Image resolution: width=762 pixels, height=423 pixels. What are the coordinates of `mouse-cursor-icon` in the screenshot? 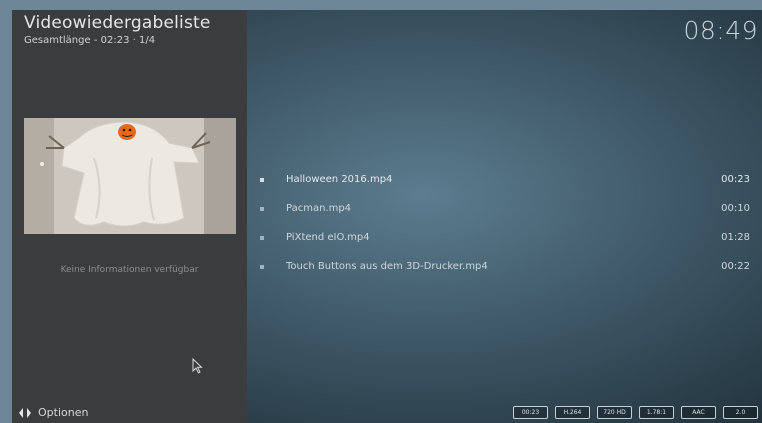 It's located at (198, 367).